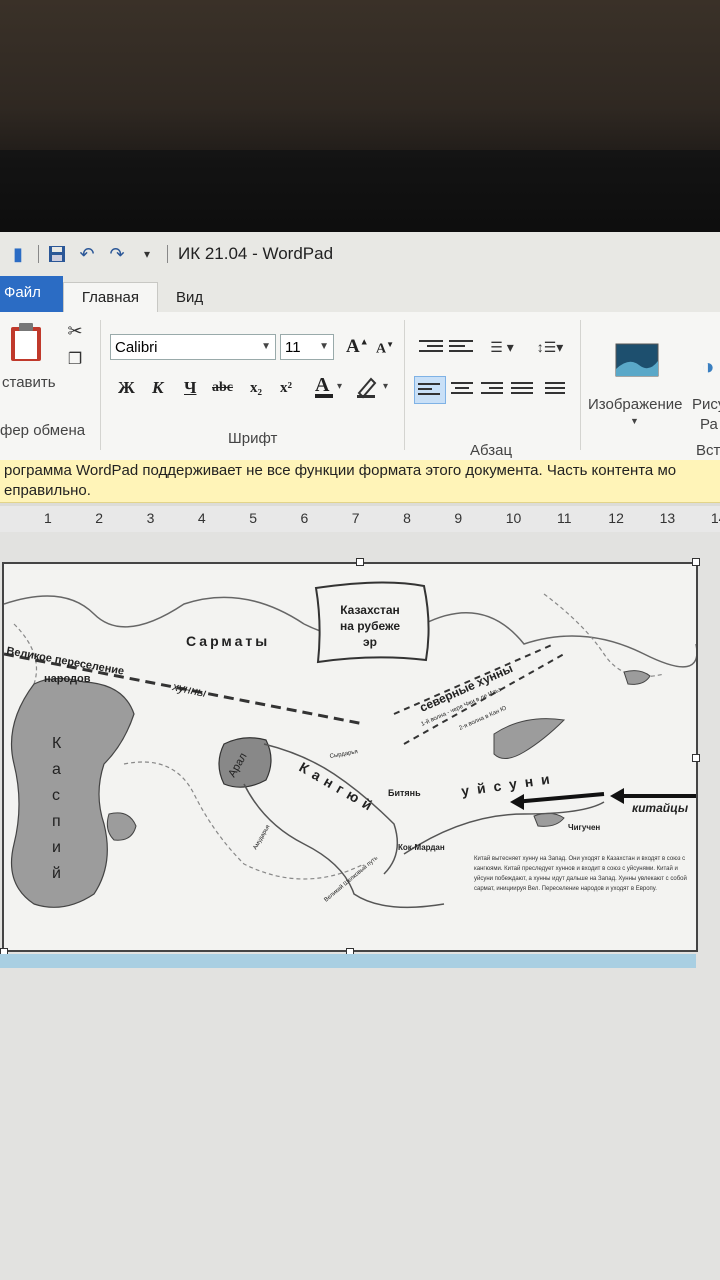 The image size is (720, 1280). What do you see at coordinates (56, 769) in the screenshot?
I see `caspian-letter: а` at bounding box center [56, 769].